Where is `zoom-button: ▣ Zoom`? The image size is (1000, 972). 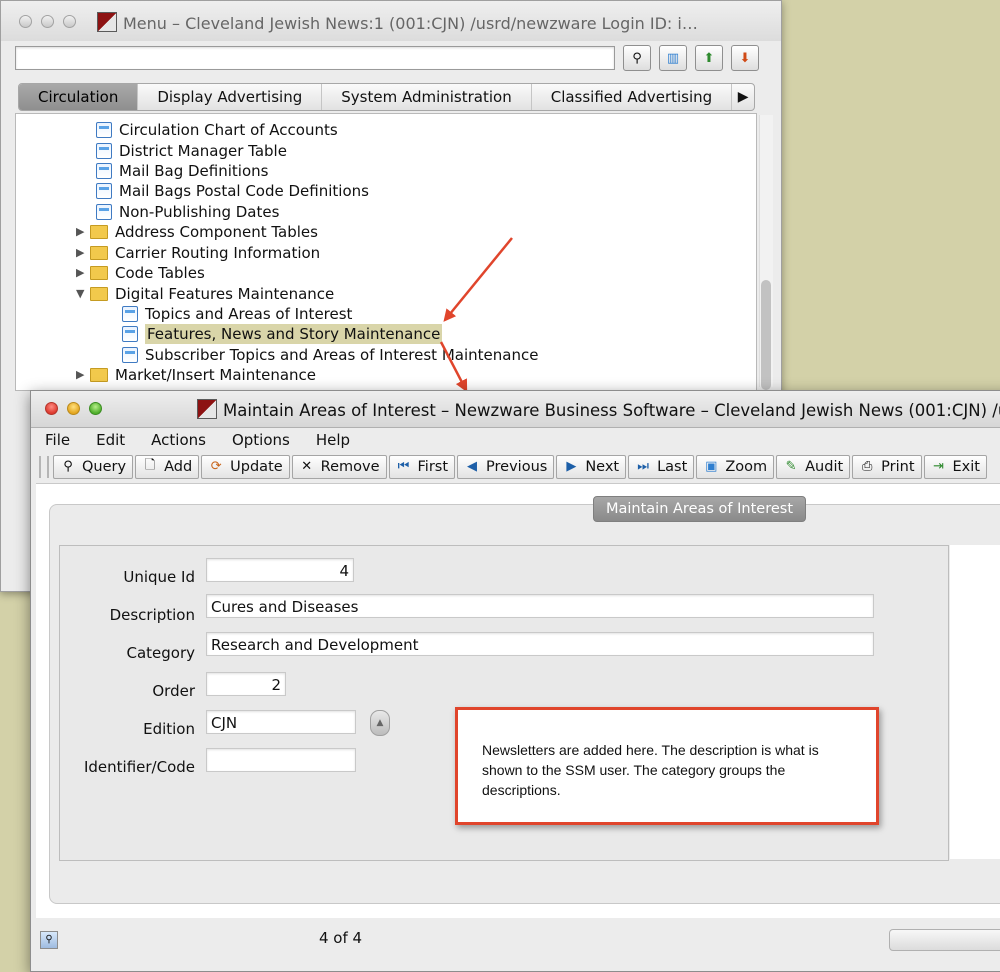 zoom-button: ▣ Zoom is located at coordinates (735, 466).